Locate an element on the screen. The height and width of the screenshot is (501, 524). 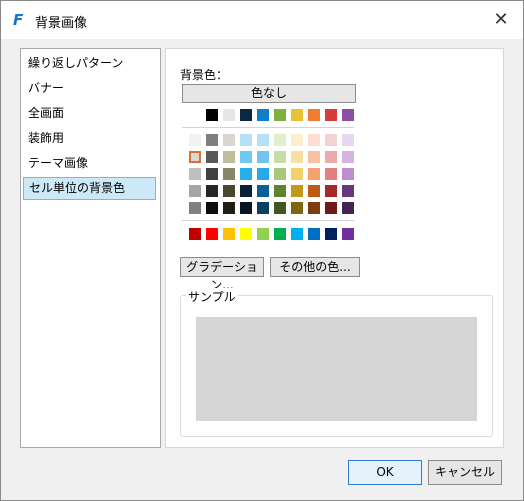
nav-item: バナー is located at coordinates (89, 88).